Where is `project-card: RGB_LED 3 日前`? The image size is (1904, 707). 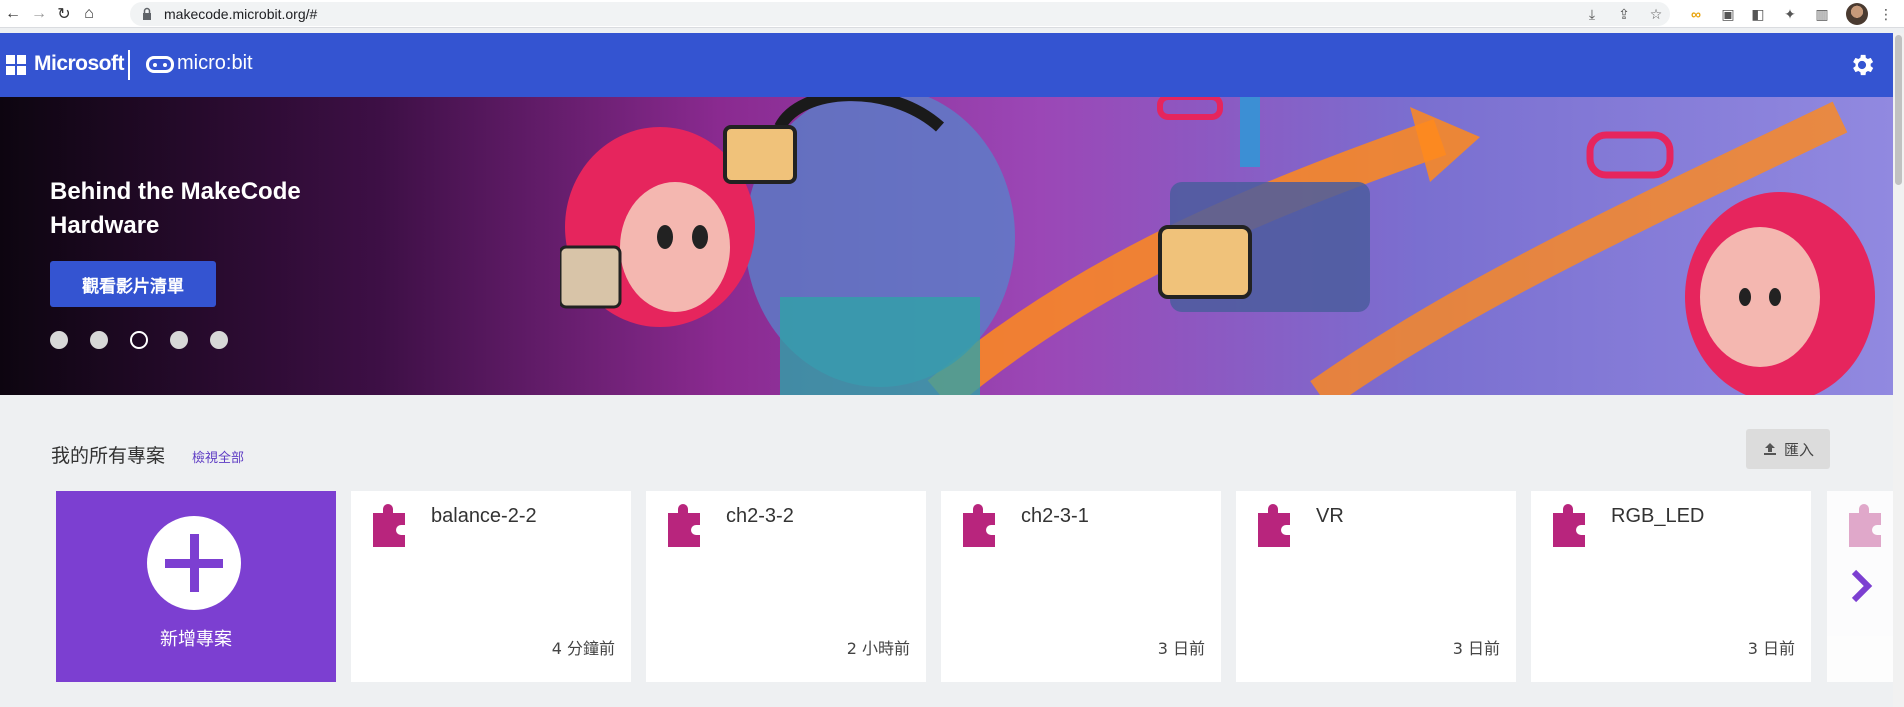
project-card: RGB_LED 3 日前 is located at coordinates (1671, 586).